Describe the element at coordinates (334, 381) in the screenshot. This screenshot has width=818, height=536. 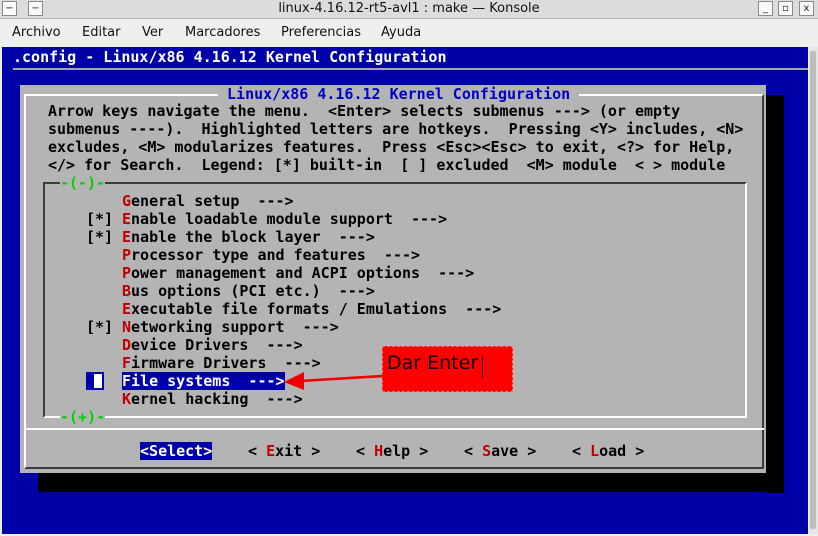
I see `annotation-arrow-icon` at that location.